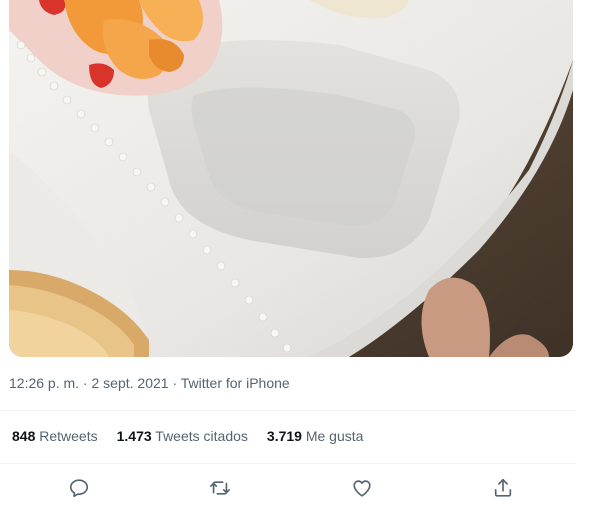 The height and width of the screenshot is (505, 591). I want to click on like-button, so click(362, 488).